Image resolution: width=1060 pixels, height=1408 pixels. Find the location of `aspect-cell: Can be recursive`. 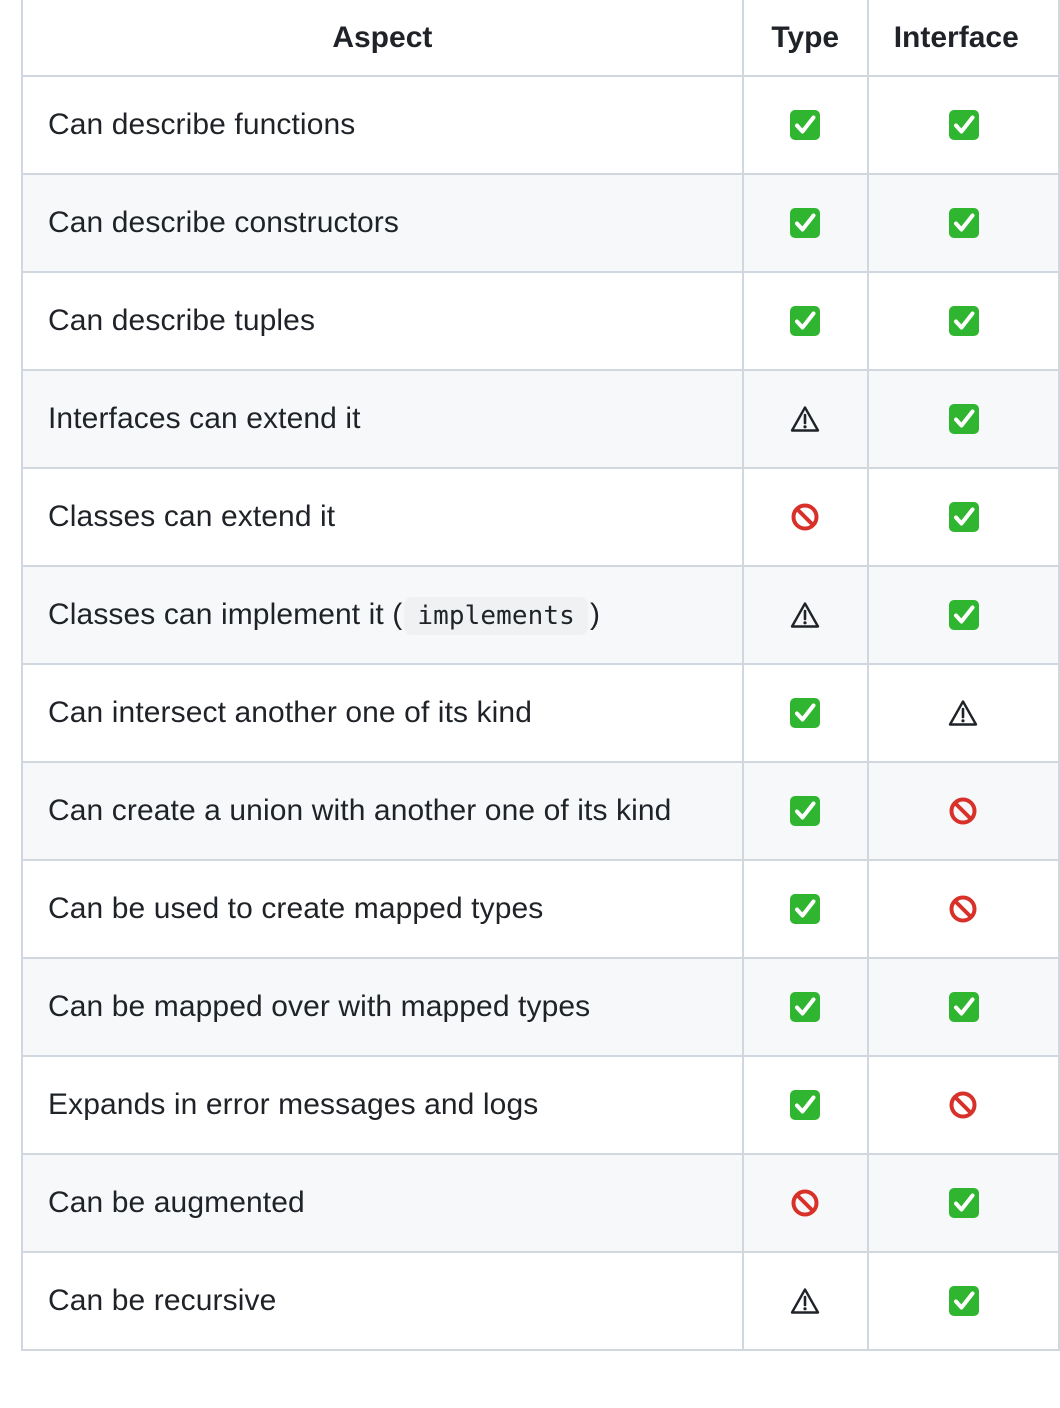

aspect-cell: Can be recursive is located at coordinates (382, 1301).